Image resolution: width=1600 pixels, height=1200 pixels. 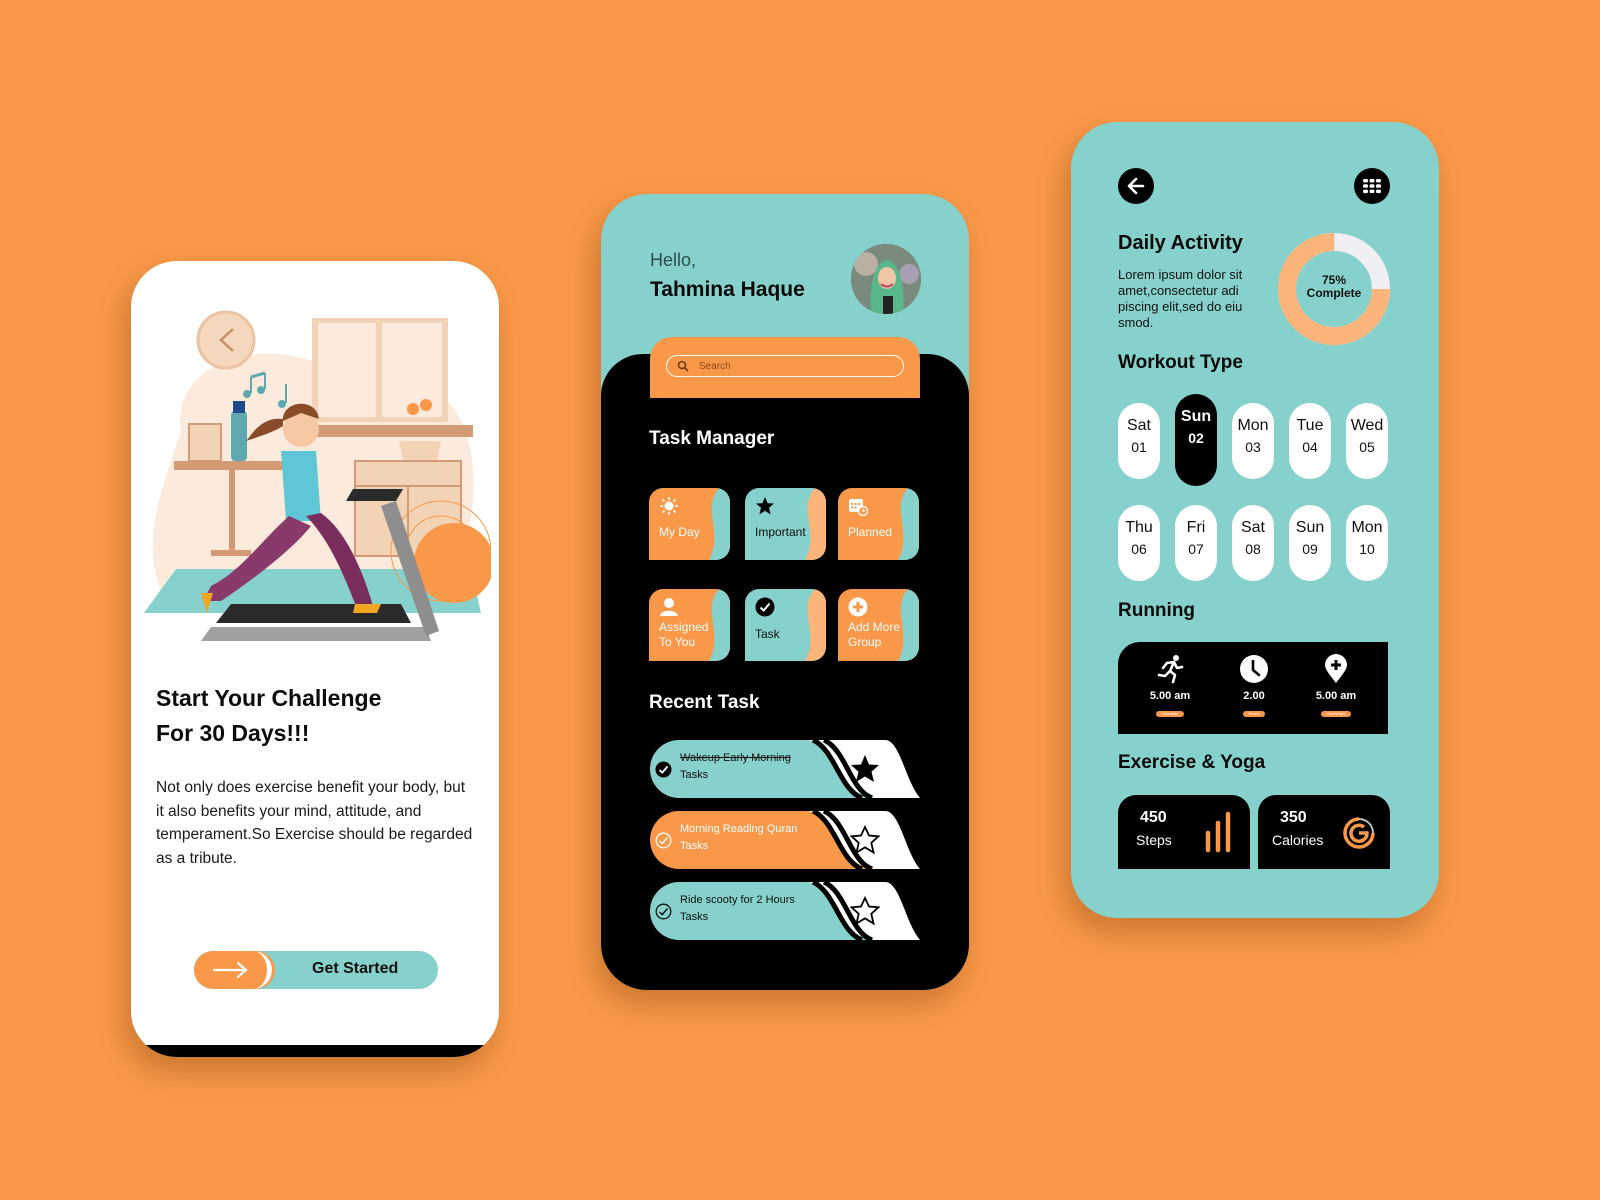 I want to click on exercise-yoga-title: Exercise & Yoga, so click(x=1192, y=762).